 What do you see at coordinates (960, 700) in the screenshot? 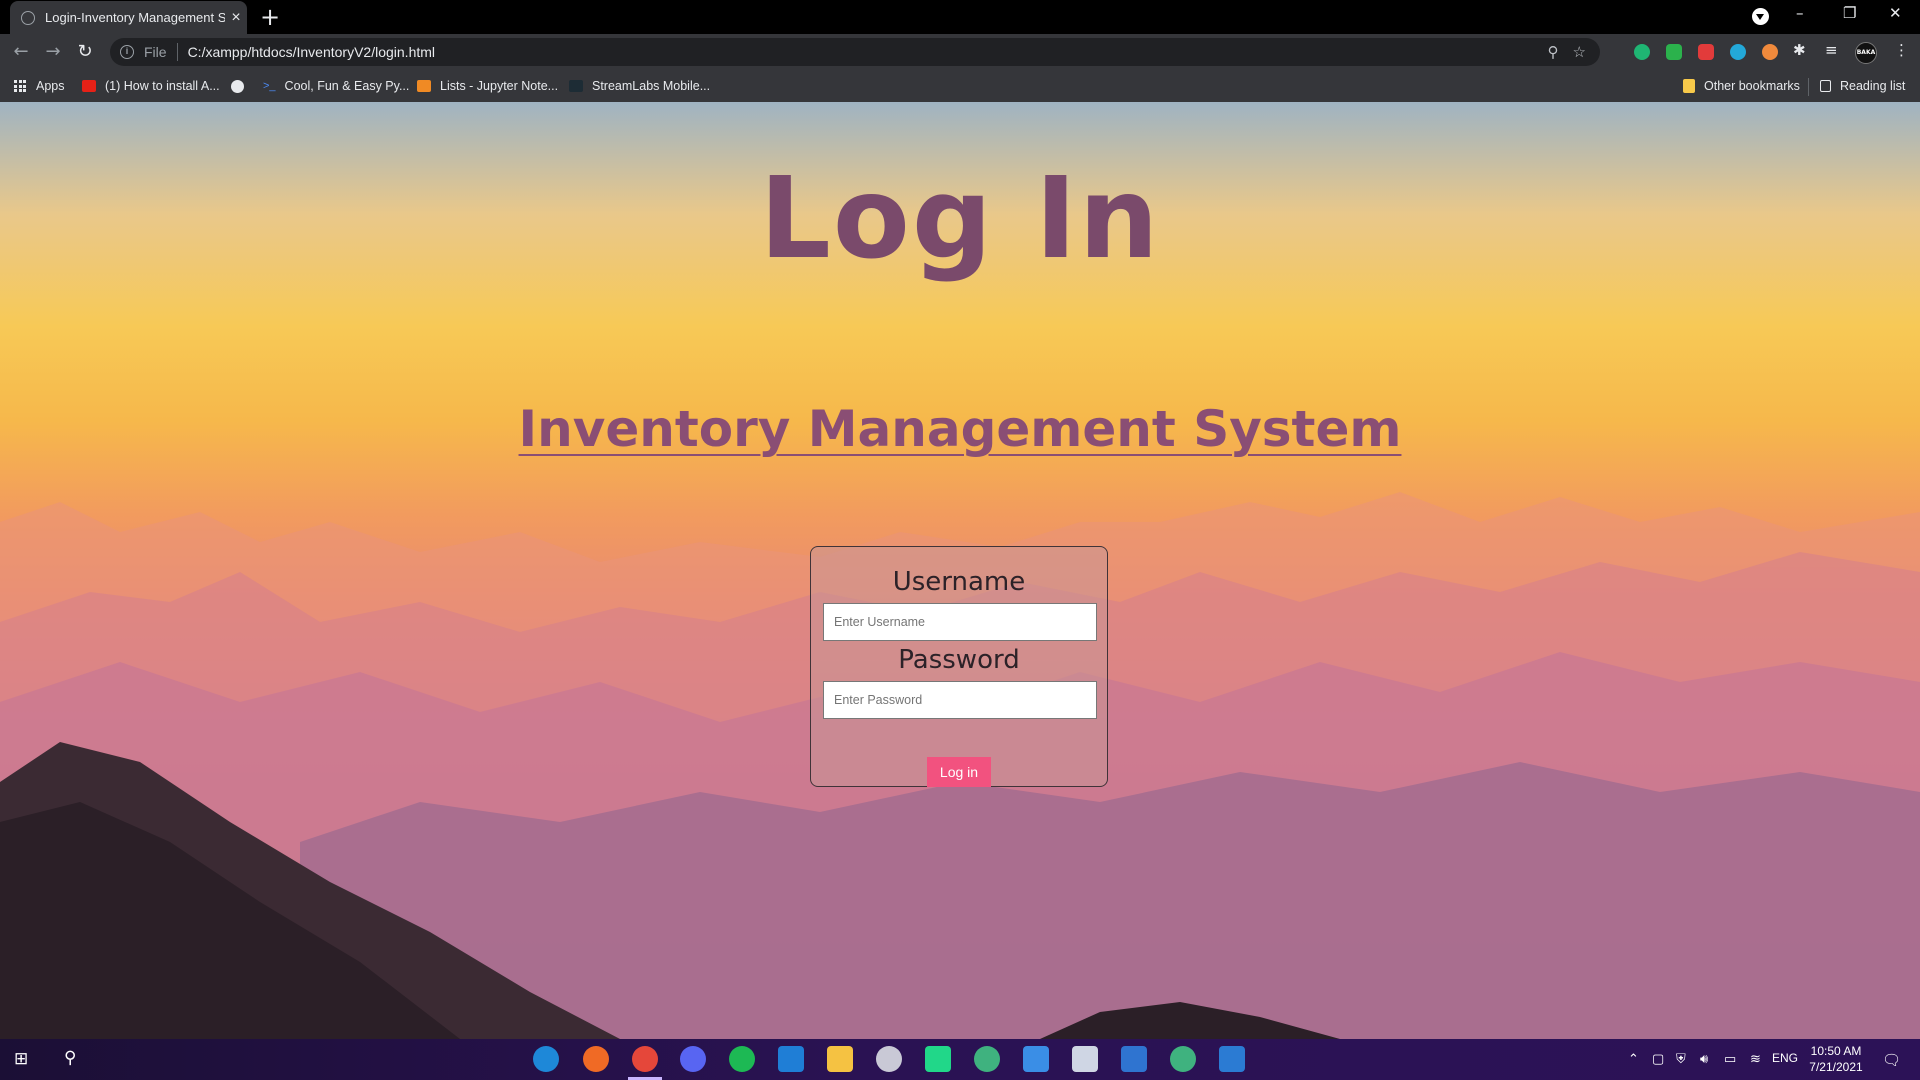
I see `password-input` at bounding box center [960, 700].